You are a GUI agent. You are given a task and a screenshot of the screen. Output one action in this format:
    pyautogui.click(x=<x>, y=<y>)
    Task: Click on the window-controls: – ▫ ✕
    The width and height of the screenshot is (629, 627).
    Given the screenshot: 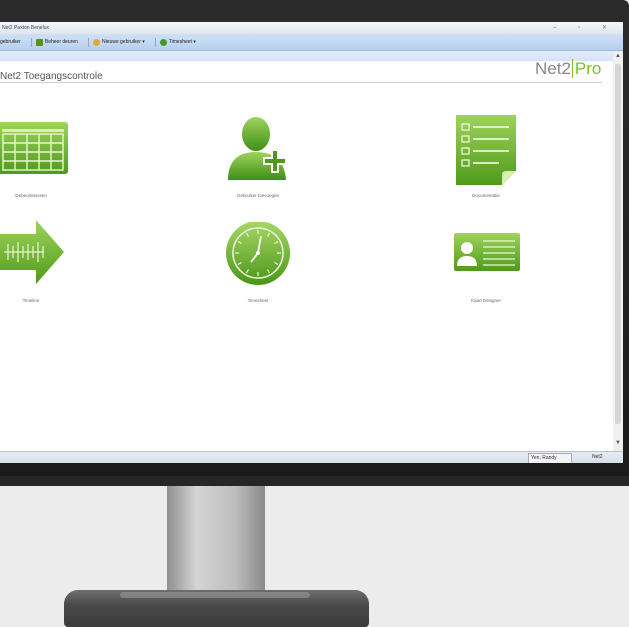 What is the action you would take?
    pyautogui.click(x=585, y=28)
    